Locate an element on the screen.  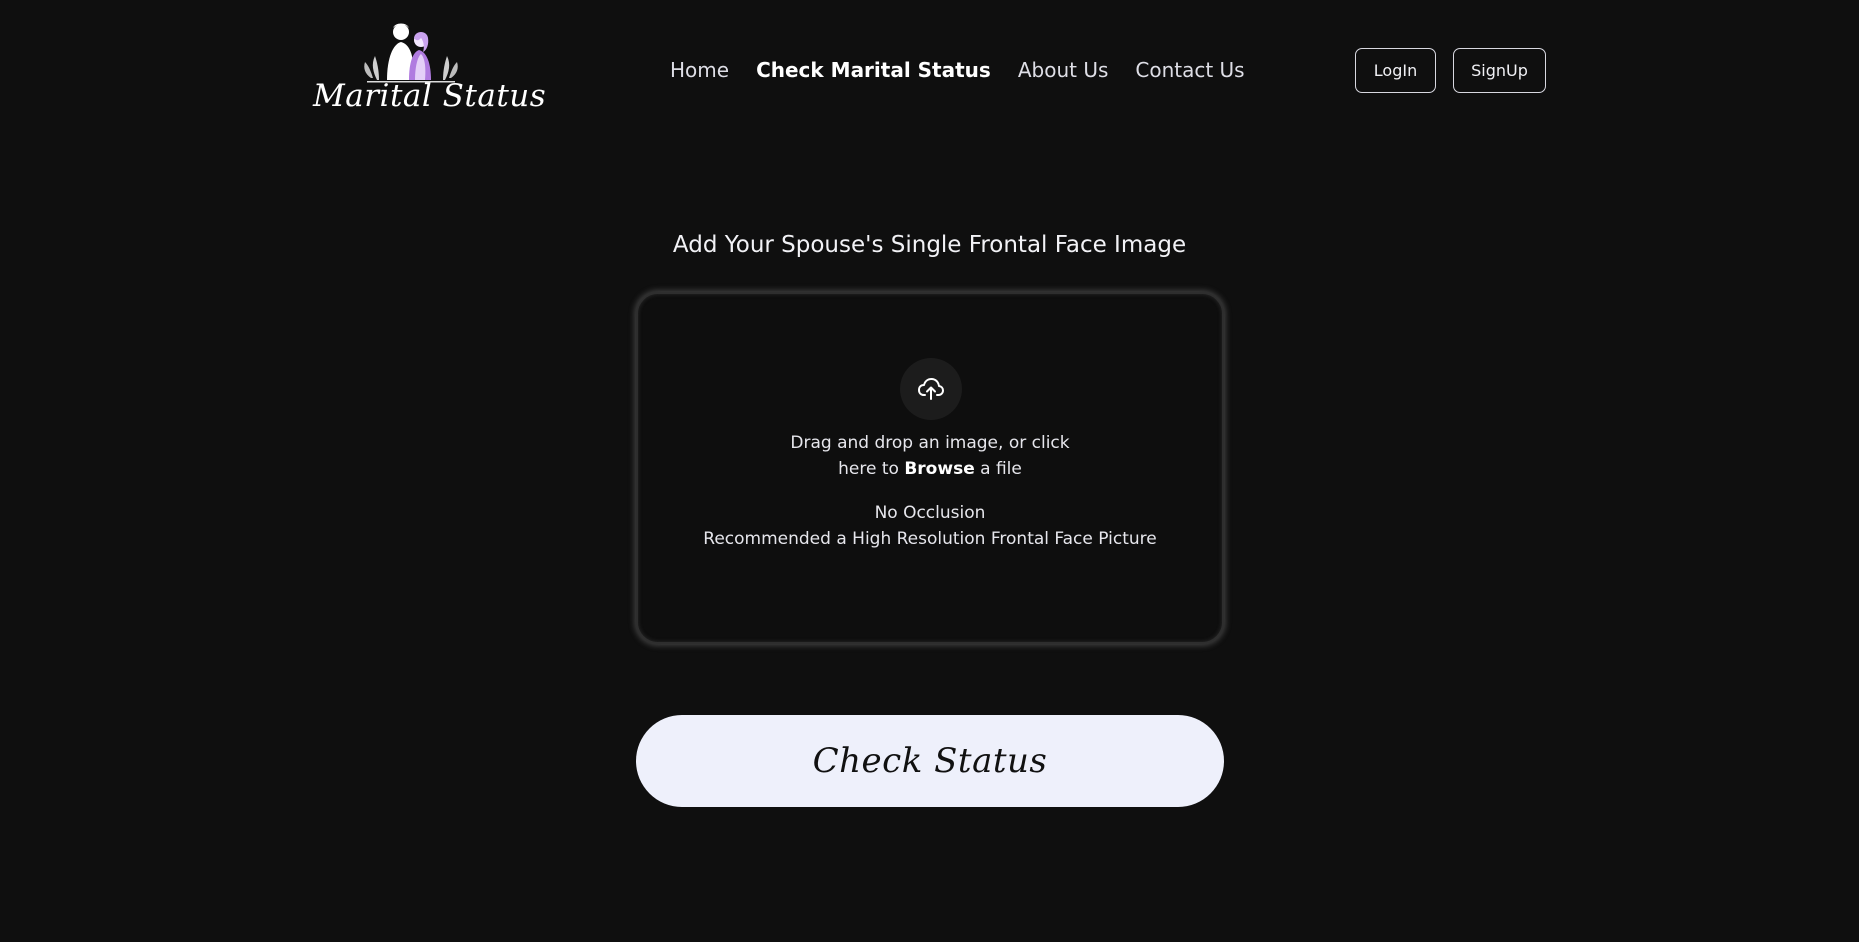
browse-suffix: a file is located at coordinates (1001, 469).